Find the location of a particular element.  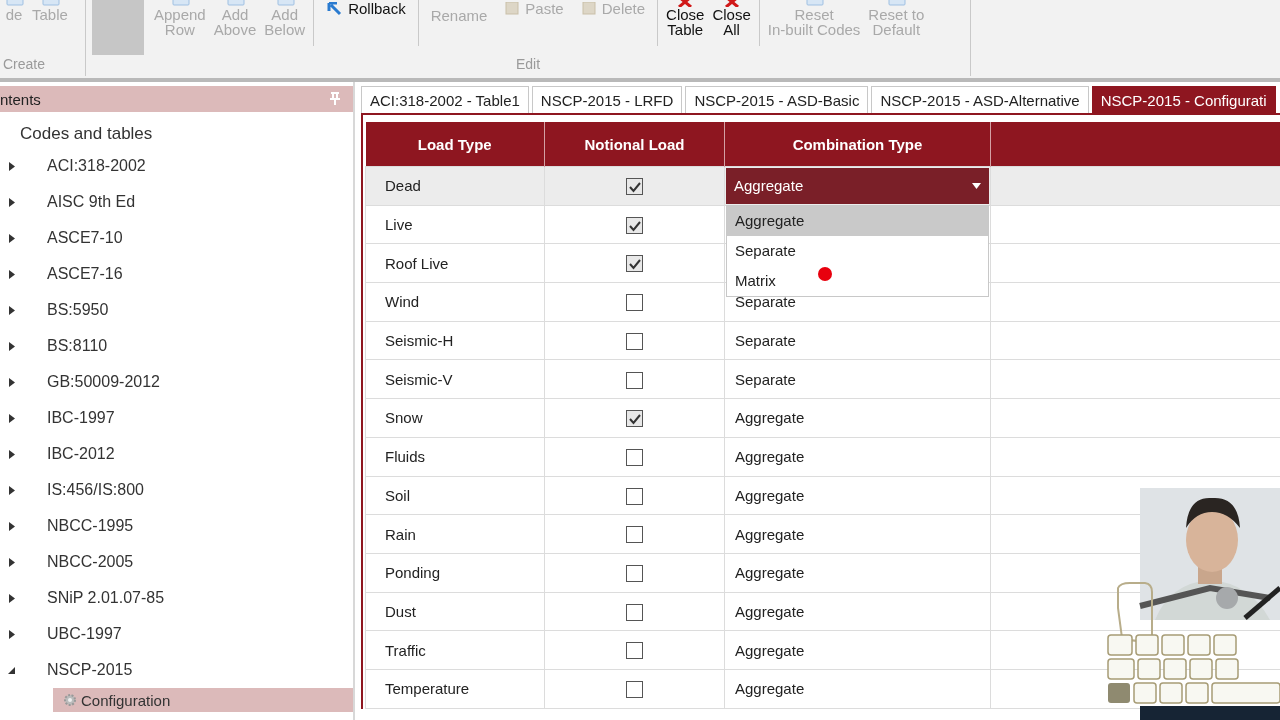

table-cell: Ponding is located at coordinates (455, 573).